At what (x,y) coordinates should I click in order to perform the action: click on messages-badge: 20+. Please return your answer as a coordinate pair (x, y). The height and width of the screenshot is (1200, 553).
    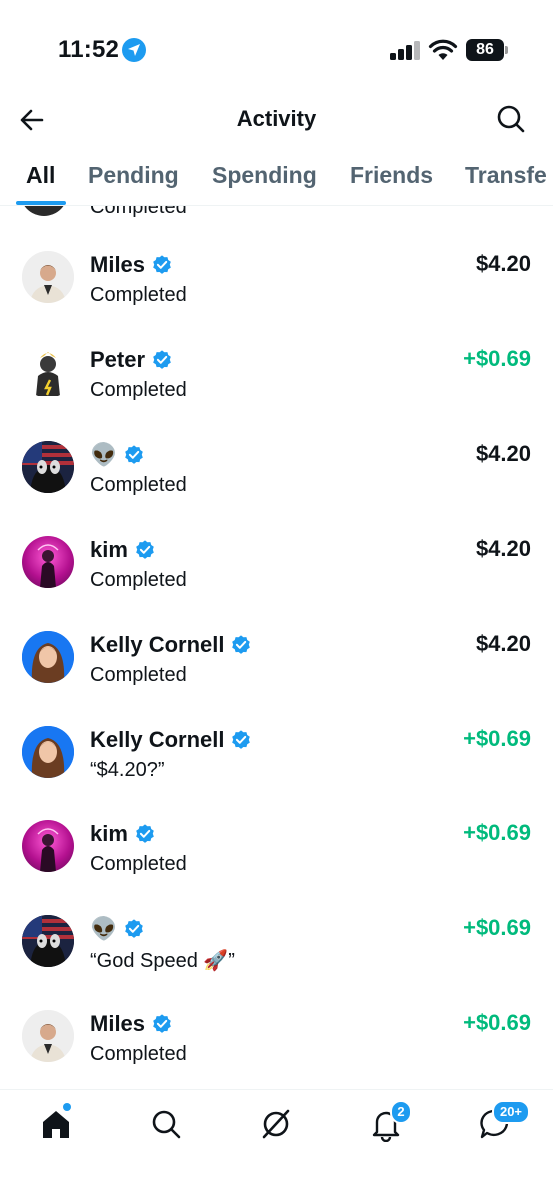
    Looking at the image, I should click on (511, 1112).